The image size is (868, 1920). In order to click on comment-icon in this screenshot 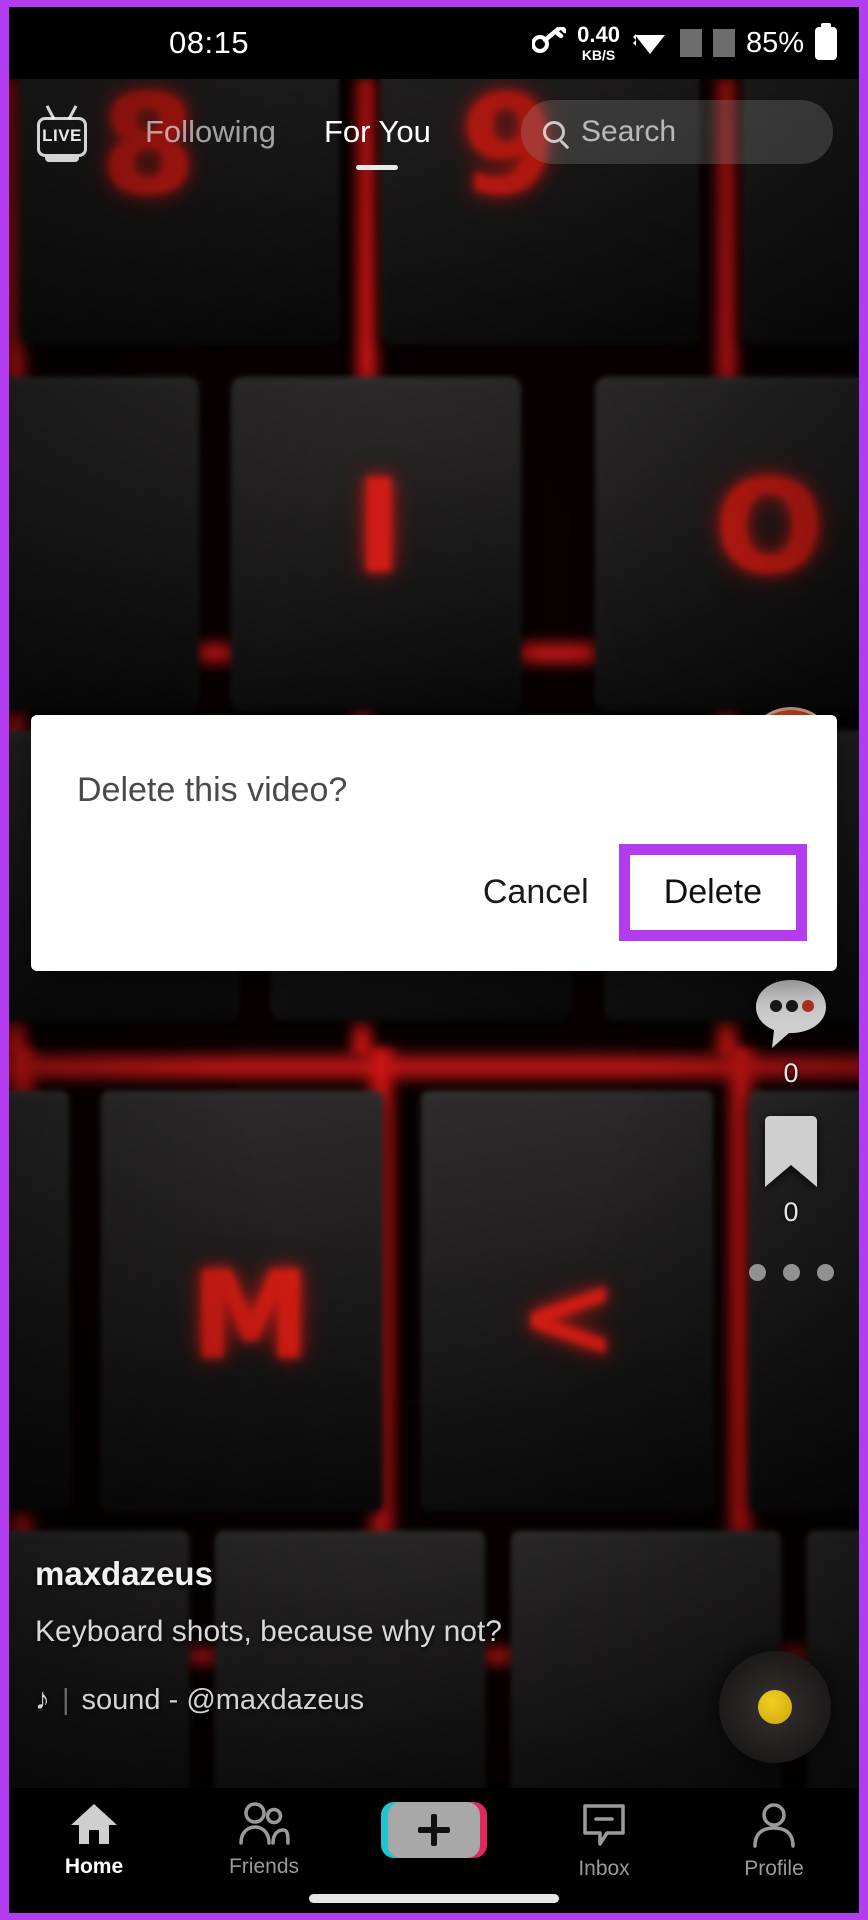, I will do `click(791, 1014)`.